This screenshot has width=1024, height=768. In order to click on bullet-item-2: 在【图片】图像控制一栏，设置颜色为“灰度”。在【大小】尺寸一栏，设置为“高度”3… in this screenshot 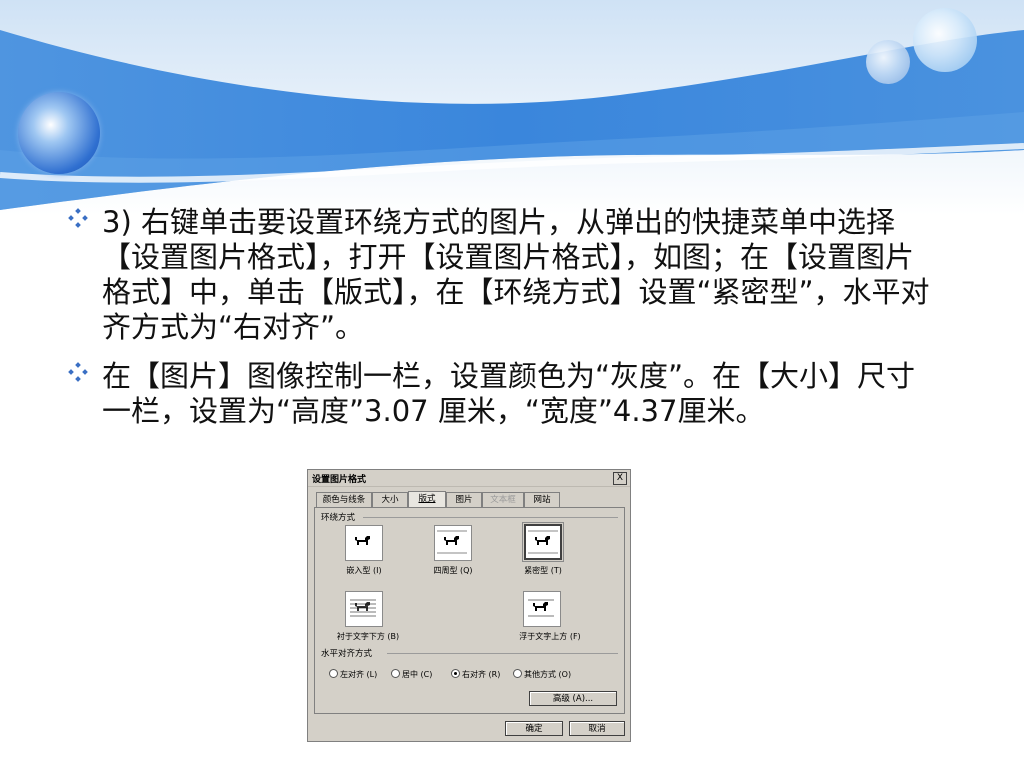, I will do `click(503, 394)`.